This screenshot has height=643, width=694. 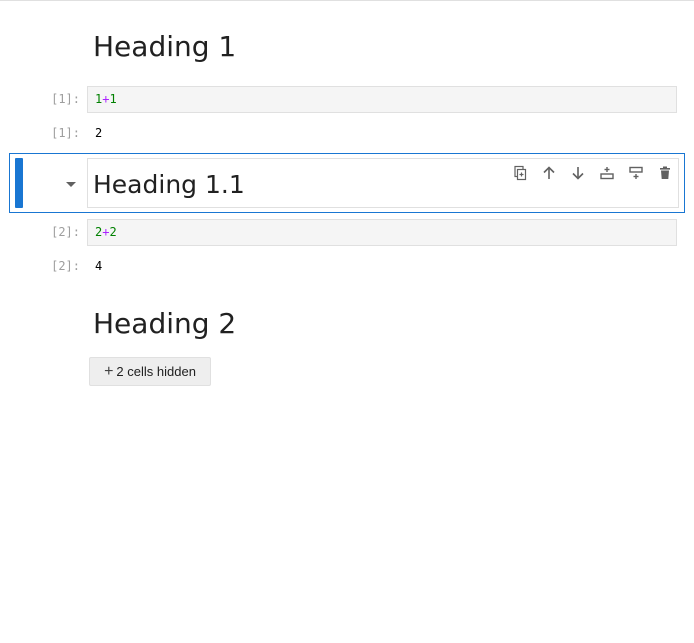 What do you see at coordinates (65, 99) in the screenshot?
I see `input-prompt: [1]:` at bounding box center [65, 99].